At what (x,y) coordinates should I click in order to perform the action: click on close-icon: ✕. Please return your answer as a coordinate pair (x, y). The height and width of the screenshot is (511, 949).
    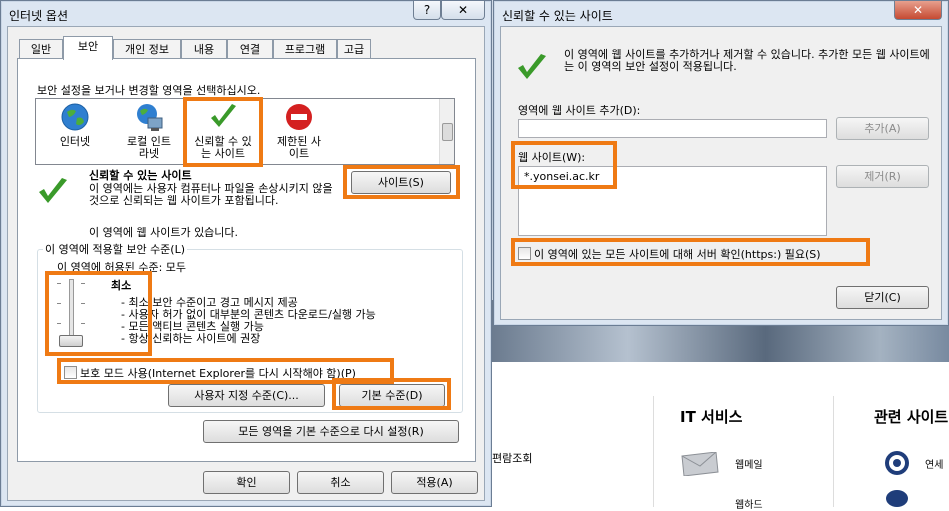
    Looking at the image, I should click on (918, 10).